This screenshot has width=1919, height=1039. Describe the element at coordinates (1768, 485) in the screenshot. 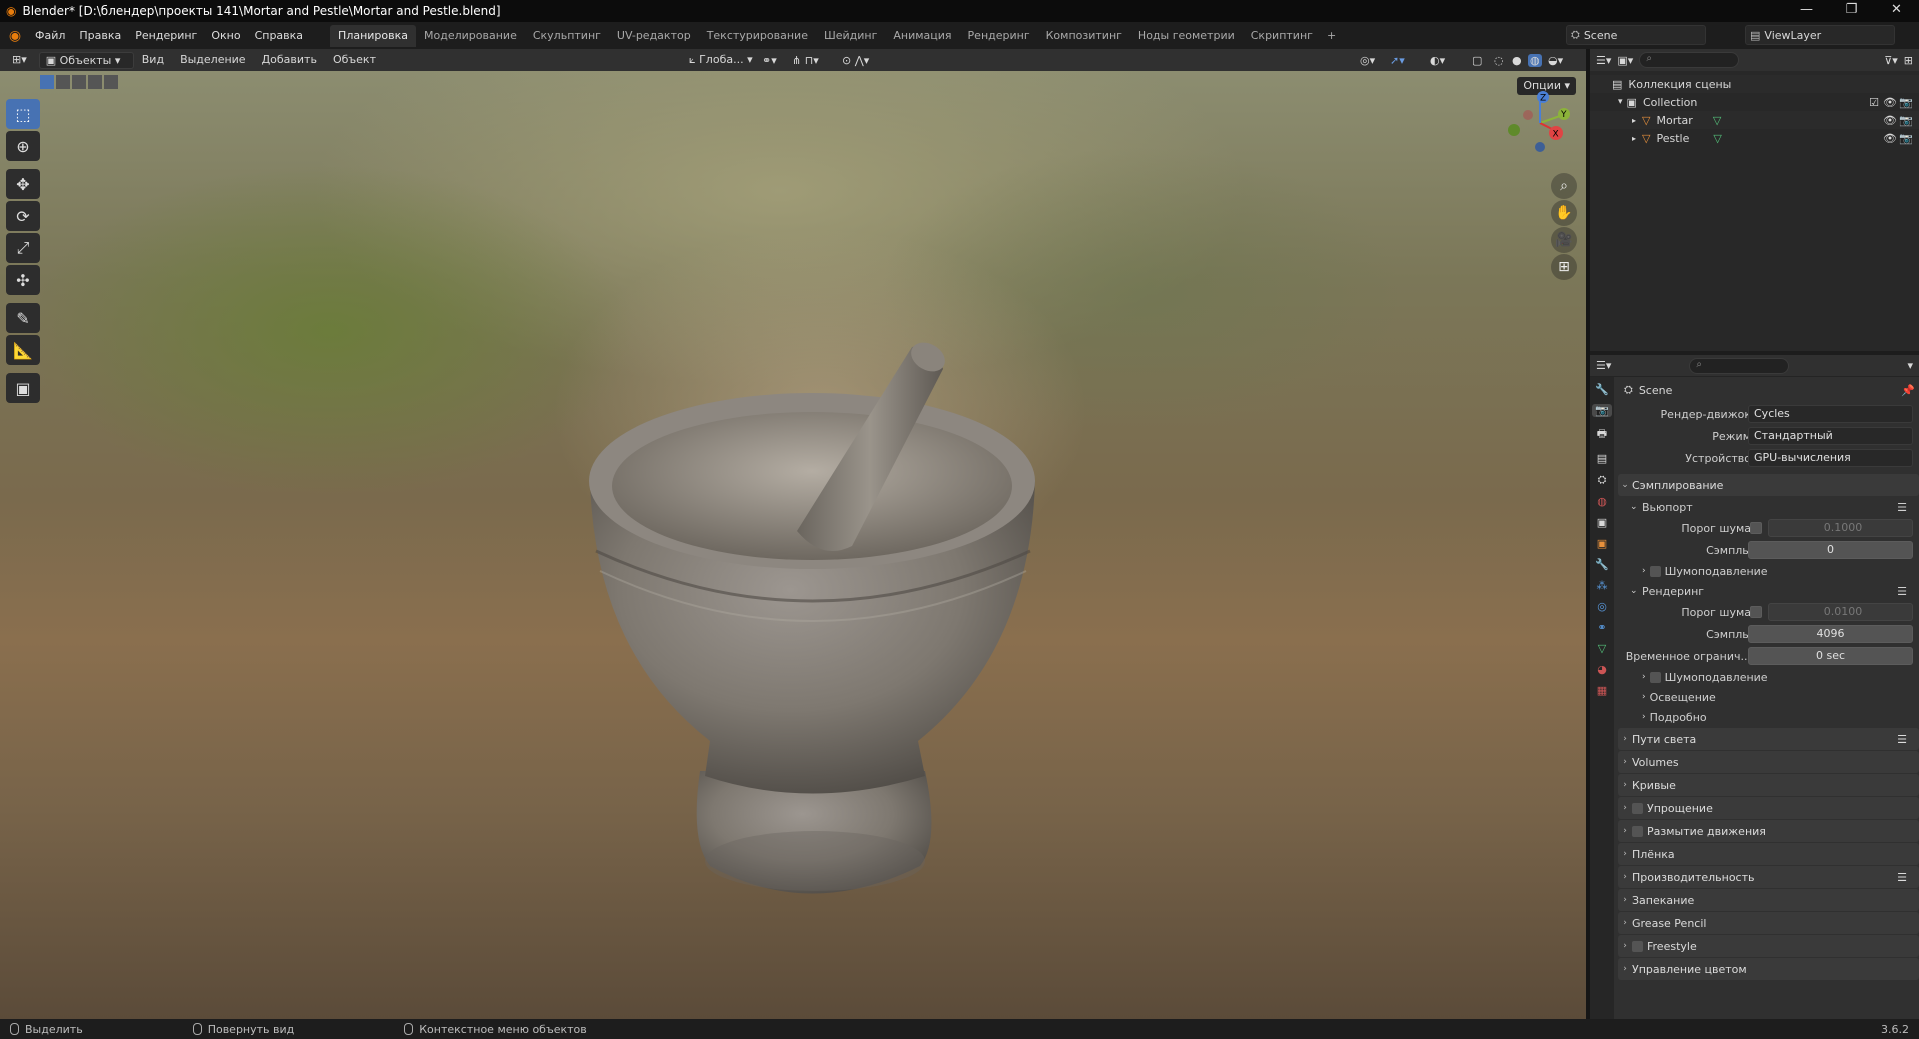

I see `sampling-panel-header: ⌄ Сэмплирование` at that location.